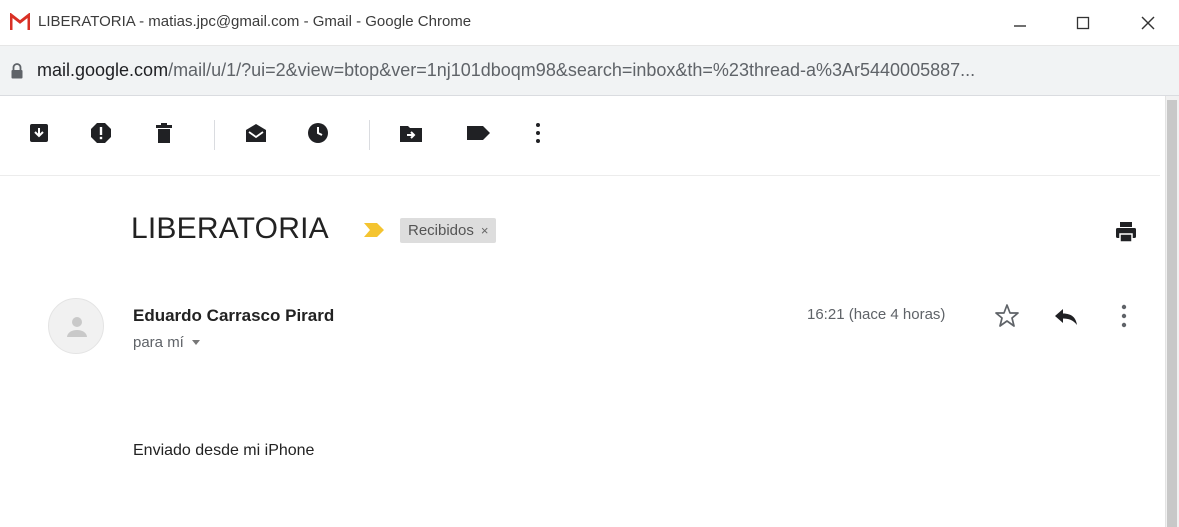  Describe the element at coordinates (158, 342) in the screenshot. I see `recipient-text: para mí` at that location.